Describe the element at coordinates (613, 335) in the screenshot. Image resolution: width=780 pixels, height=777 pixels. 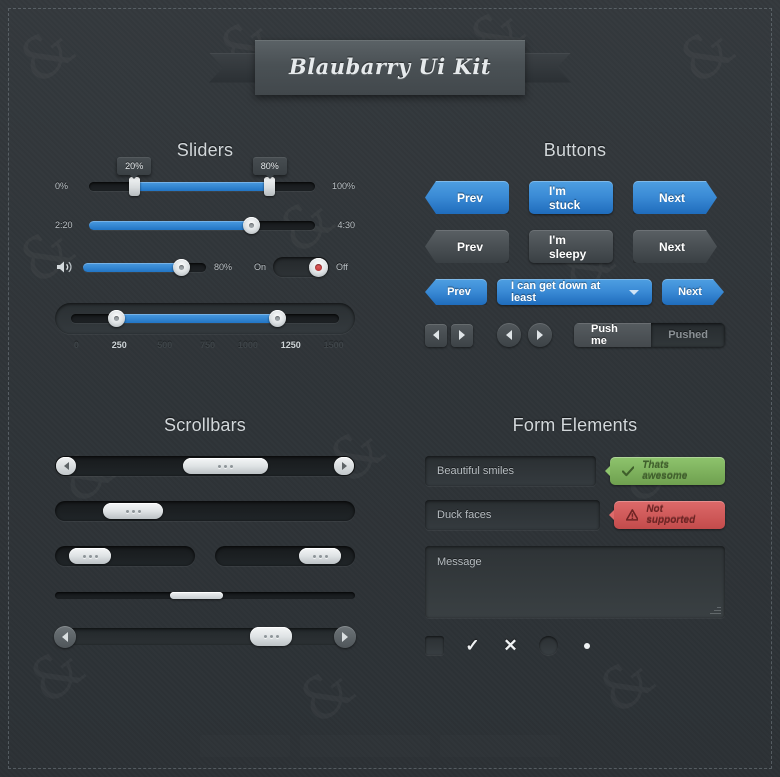
I see `push-me-button: Push me` at that location.